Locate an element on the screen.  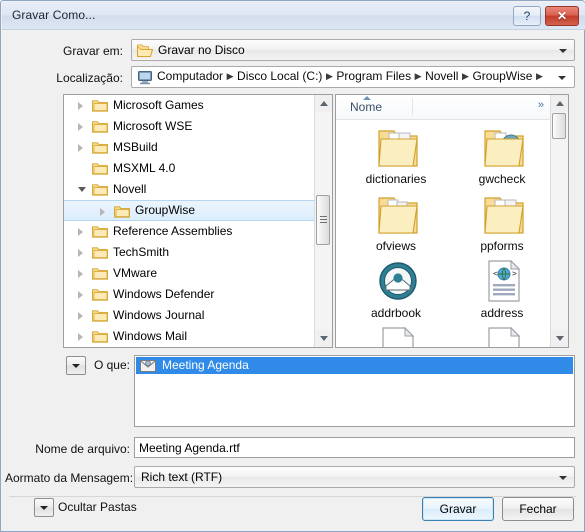
tree-item-reference-assemblies: Reference Assemblies is located at coordinates (190, 231).